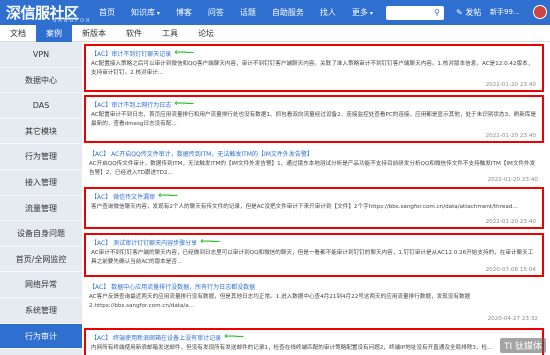 The image size is (550, 355). I want to click on nav-item: 找人, so click(328, 12).